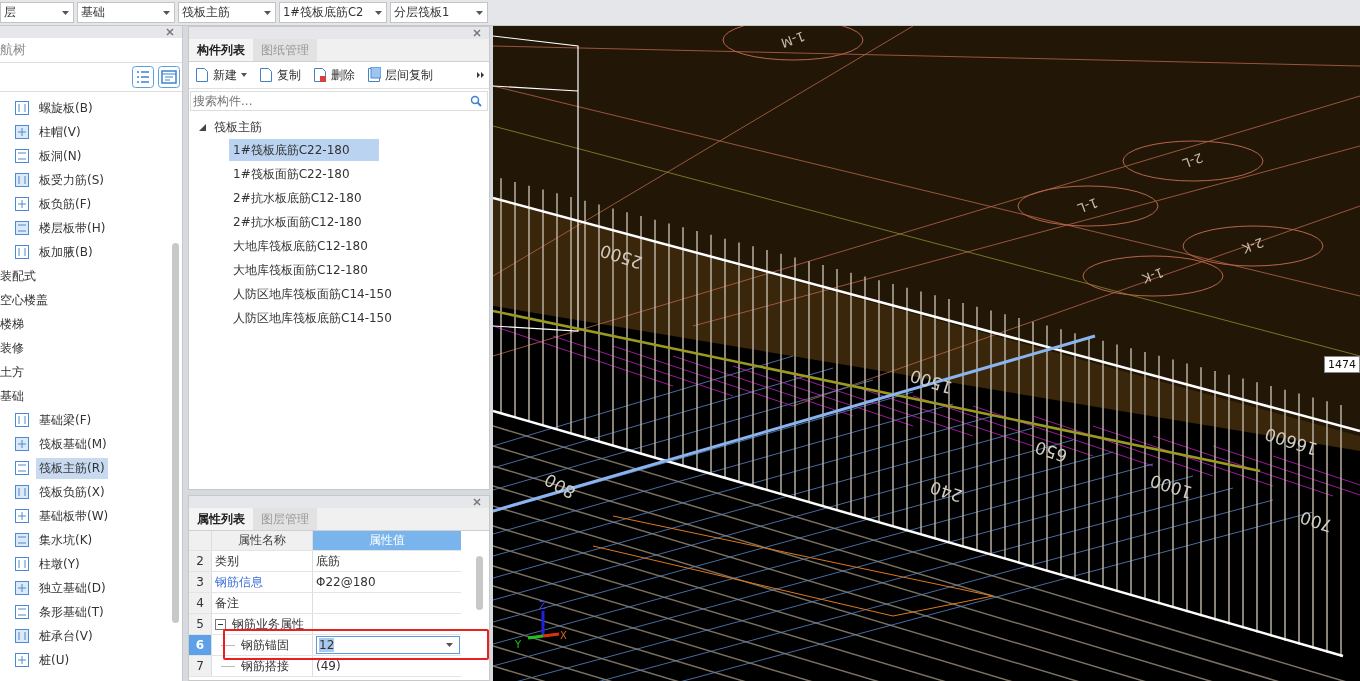  I want to click on tree-item: 螺旋板(B), so click(66, 108).